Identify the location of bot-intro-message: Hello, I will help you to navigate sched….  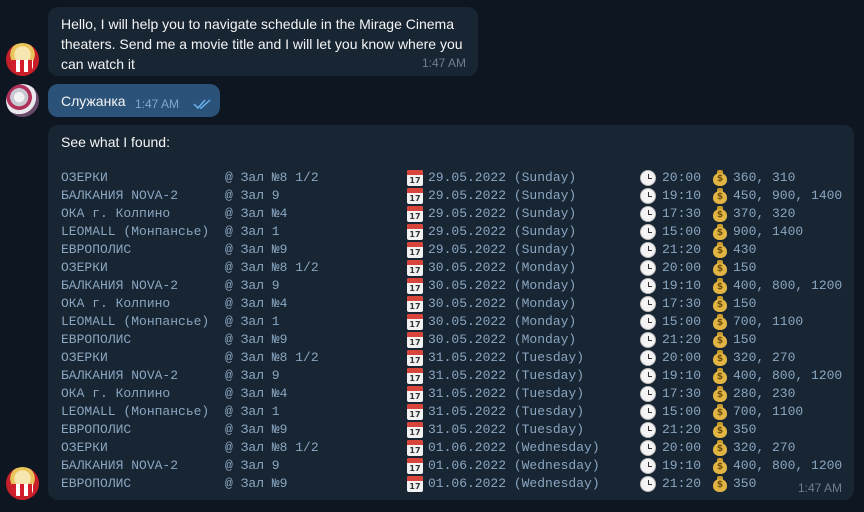
(263, 41).